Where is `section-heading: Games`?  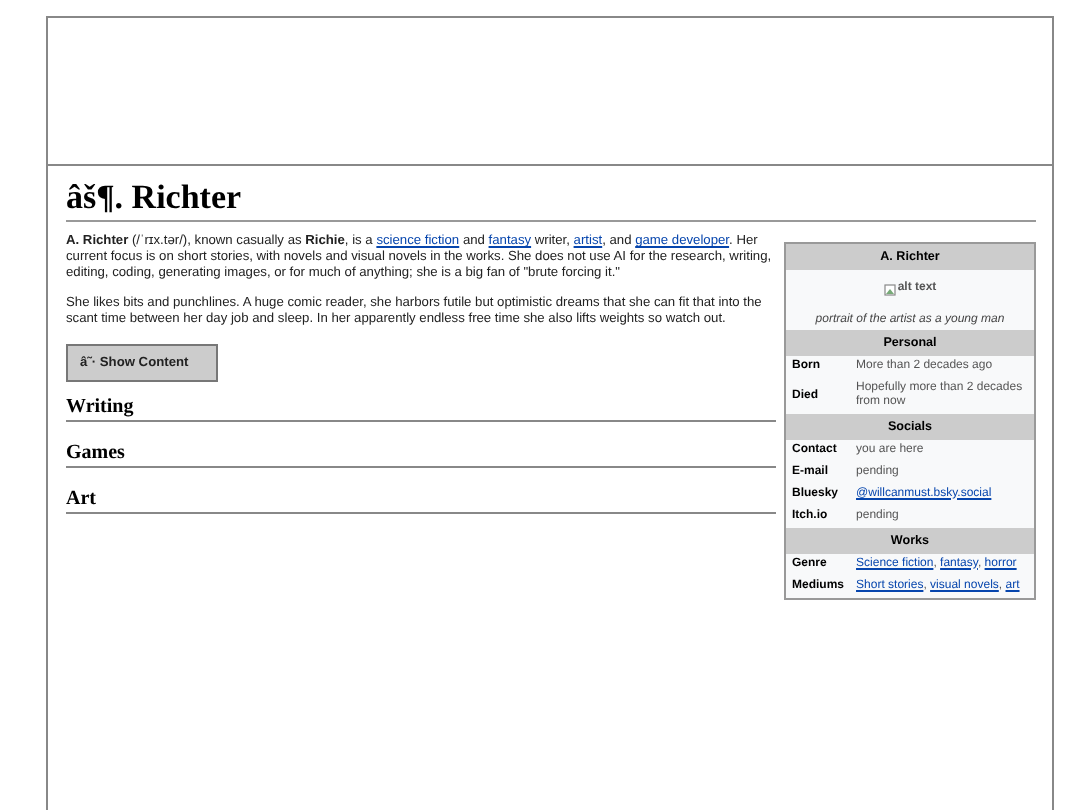 section-heading: Games is located at coordinates (421, 454).